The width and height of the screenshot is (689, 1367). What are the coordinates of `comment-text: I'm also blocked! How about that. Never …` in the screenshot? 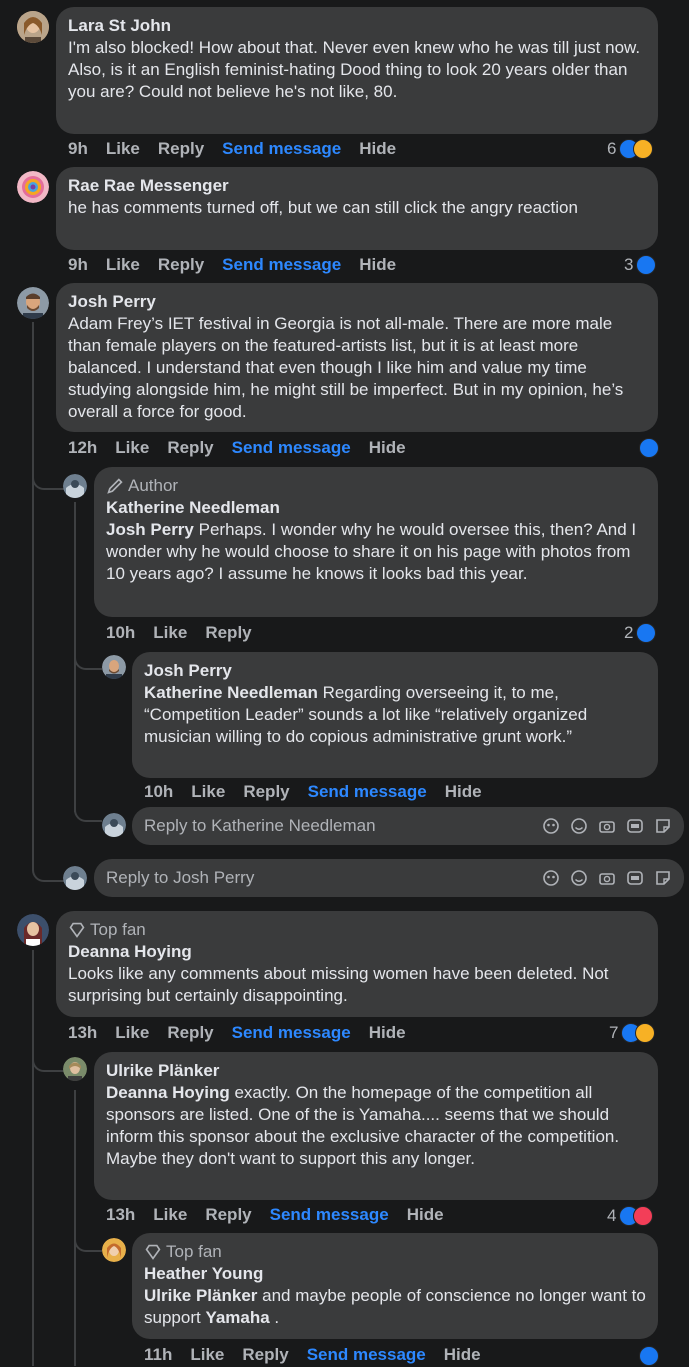 It's located at (354, 69).